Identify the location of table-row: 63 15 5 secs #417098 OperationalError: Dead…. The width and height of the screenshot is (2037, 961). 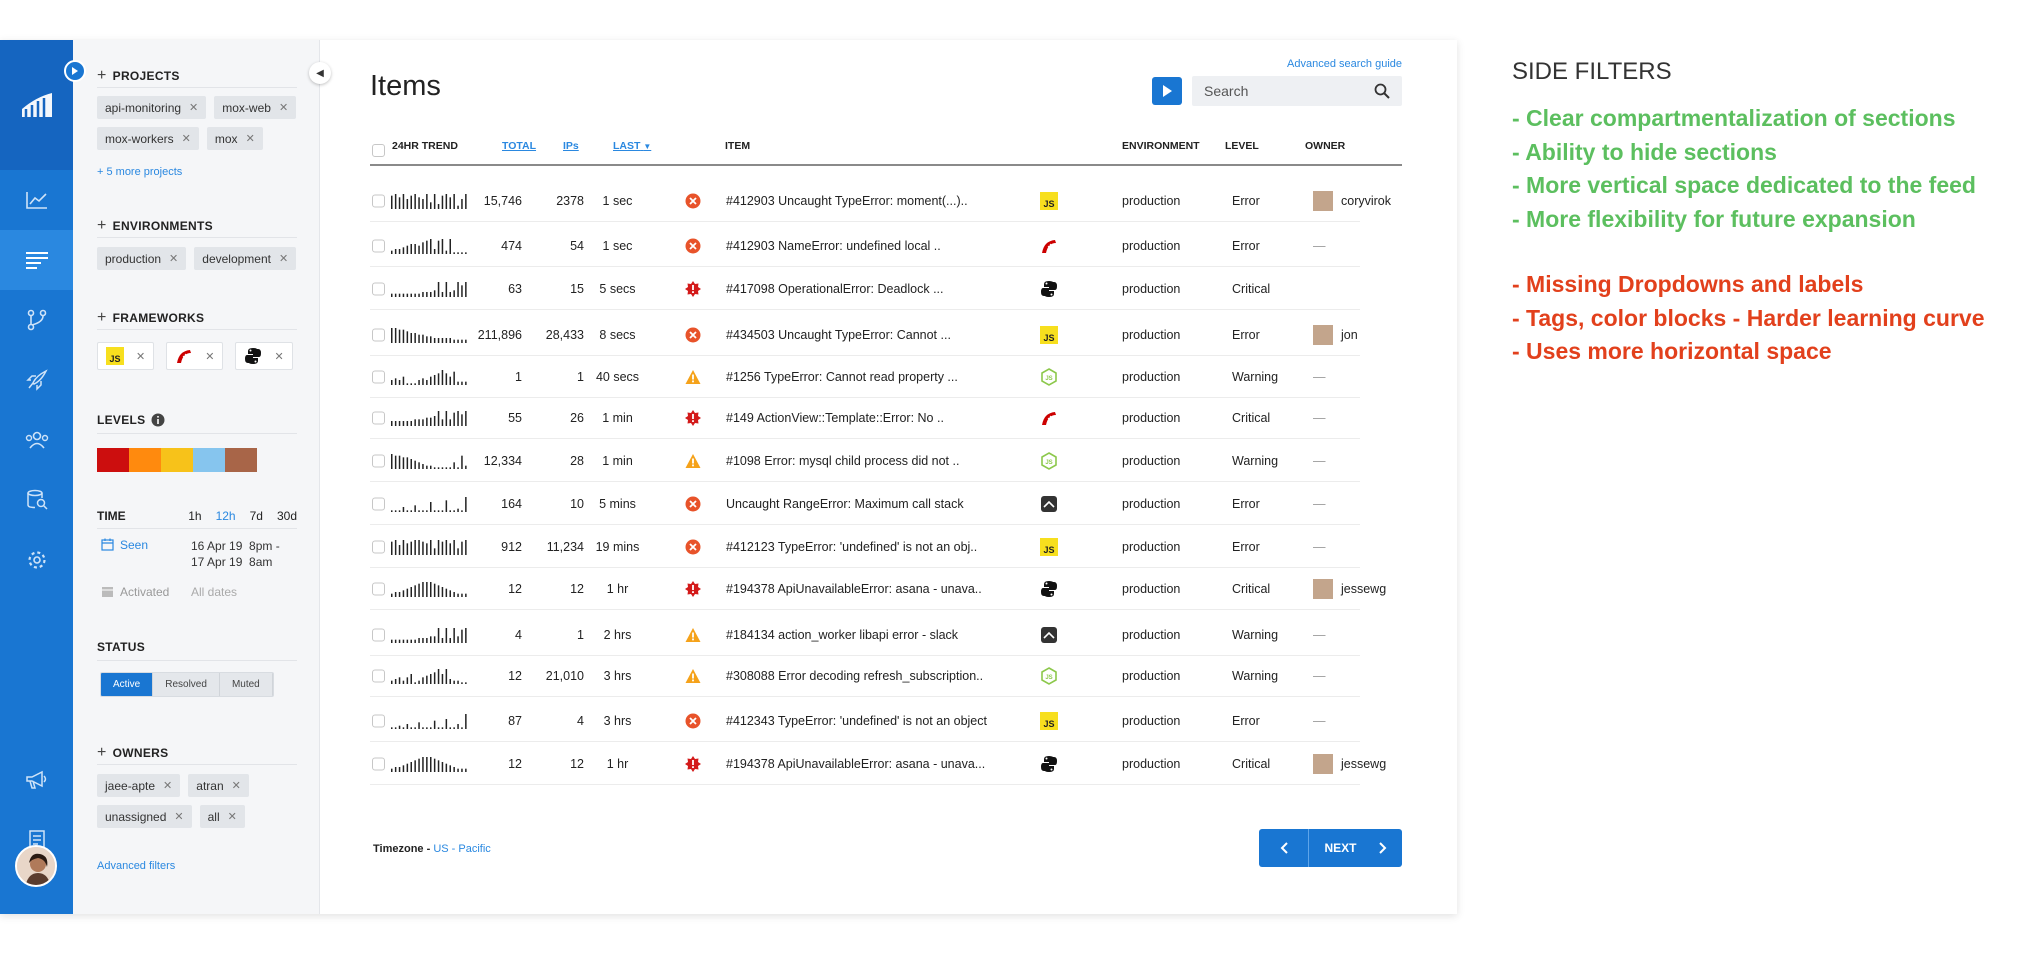
(865, 289).